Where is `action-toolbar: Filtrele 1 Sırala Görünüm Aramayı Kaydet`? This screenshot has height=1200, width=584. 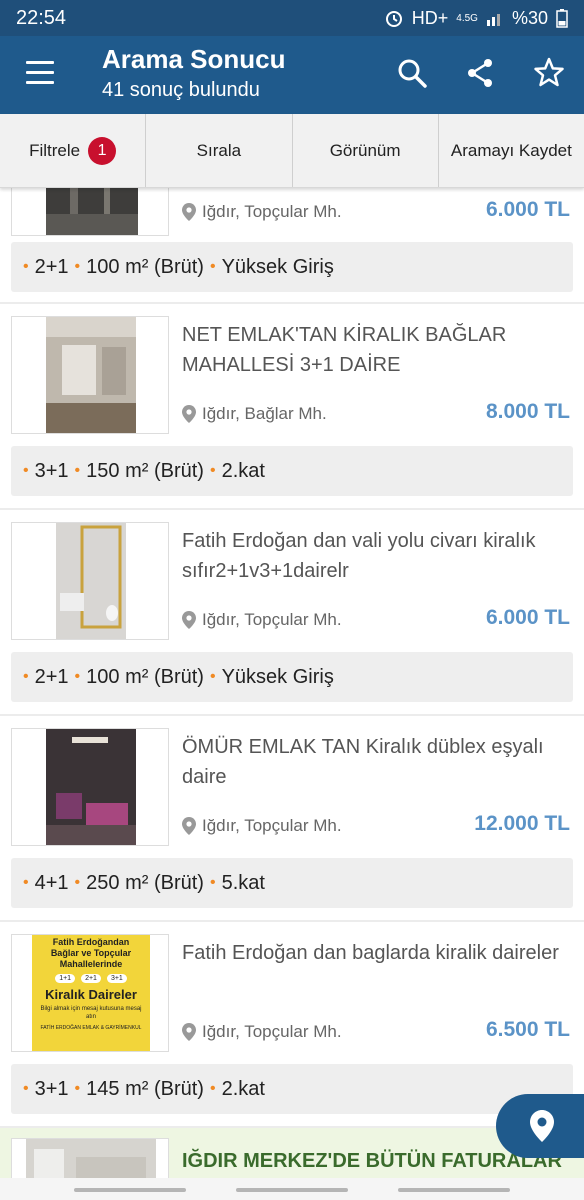
action-toolbar: Filtrele 1 Sırala Görünüm Aramayı Kaydet is located at coordinates (292, 151).